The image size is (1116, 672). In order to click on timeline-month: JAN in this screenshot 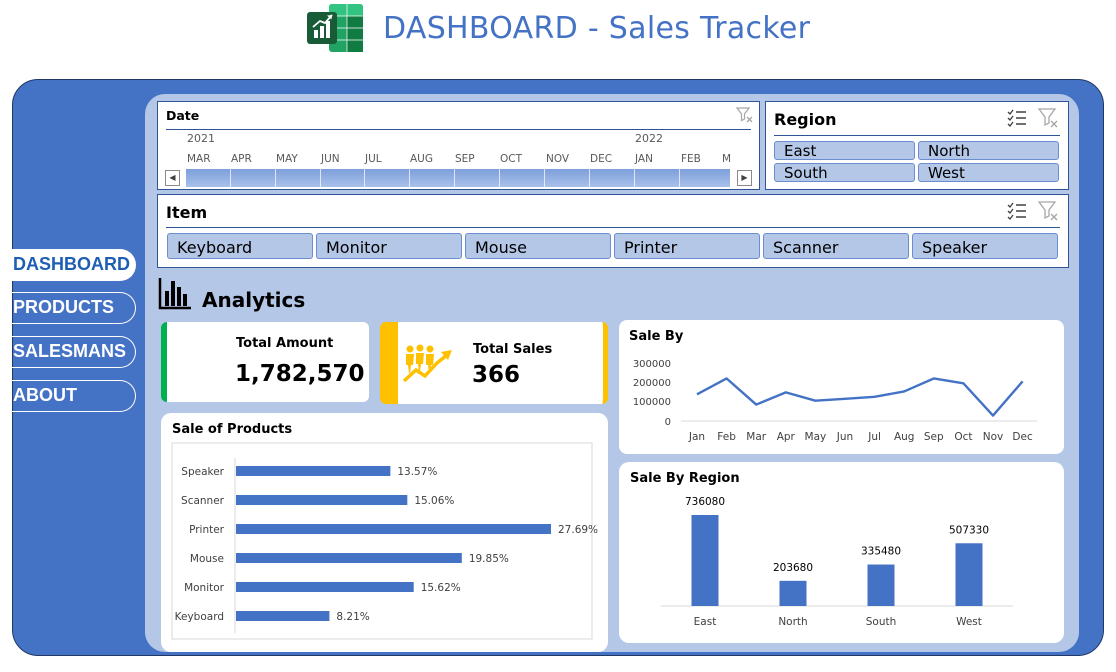, I will do `click(644, 159)`.